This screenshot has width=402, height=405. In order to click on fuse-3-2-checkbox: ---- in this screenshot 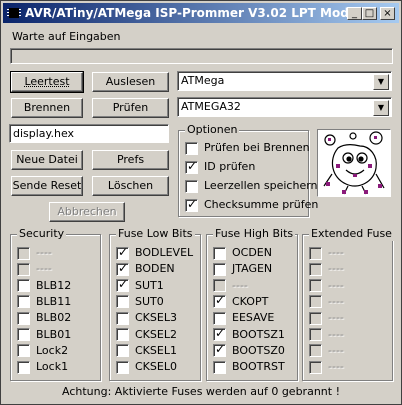, I will do `click(326, 287)`.